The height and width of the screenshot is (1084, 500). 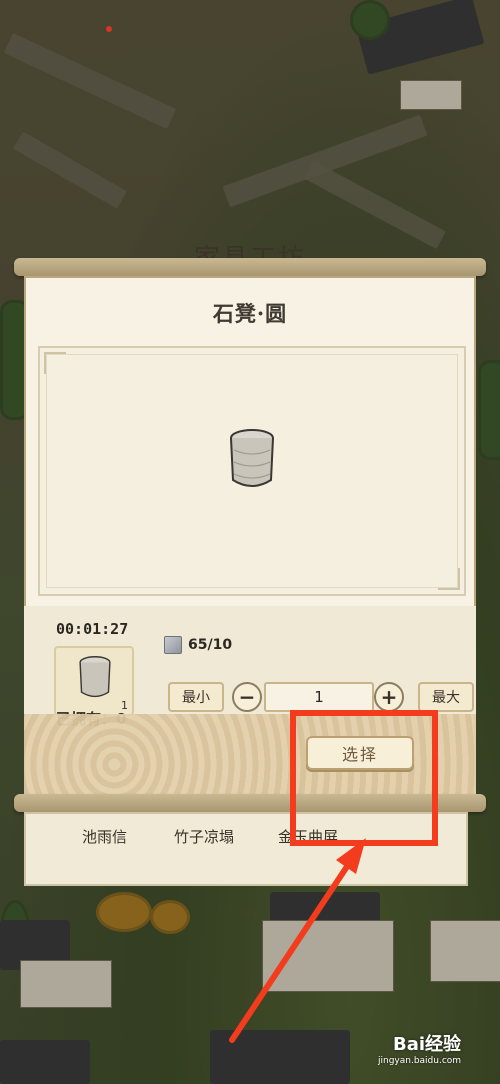 What do you see at coordinates (247, 697) in the screenshot?
I see `decrement-button: −` at bounding box center [247, 697].